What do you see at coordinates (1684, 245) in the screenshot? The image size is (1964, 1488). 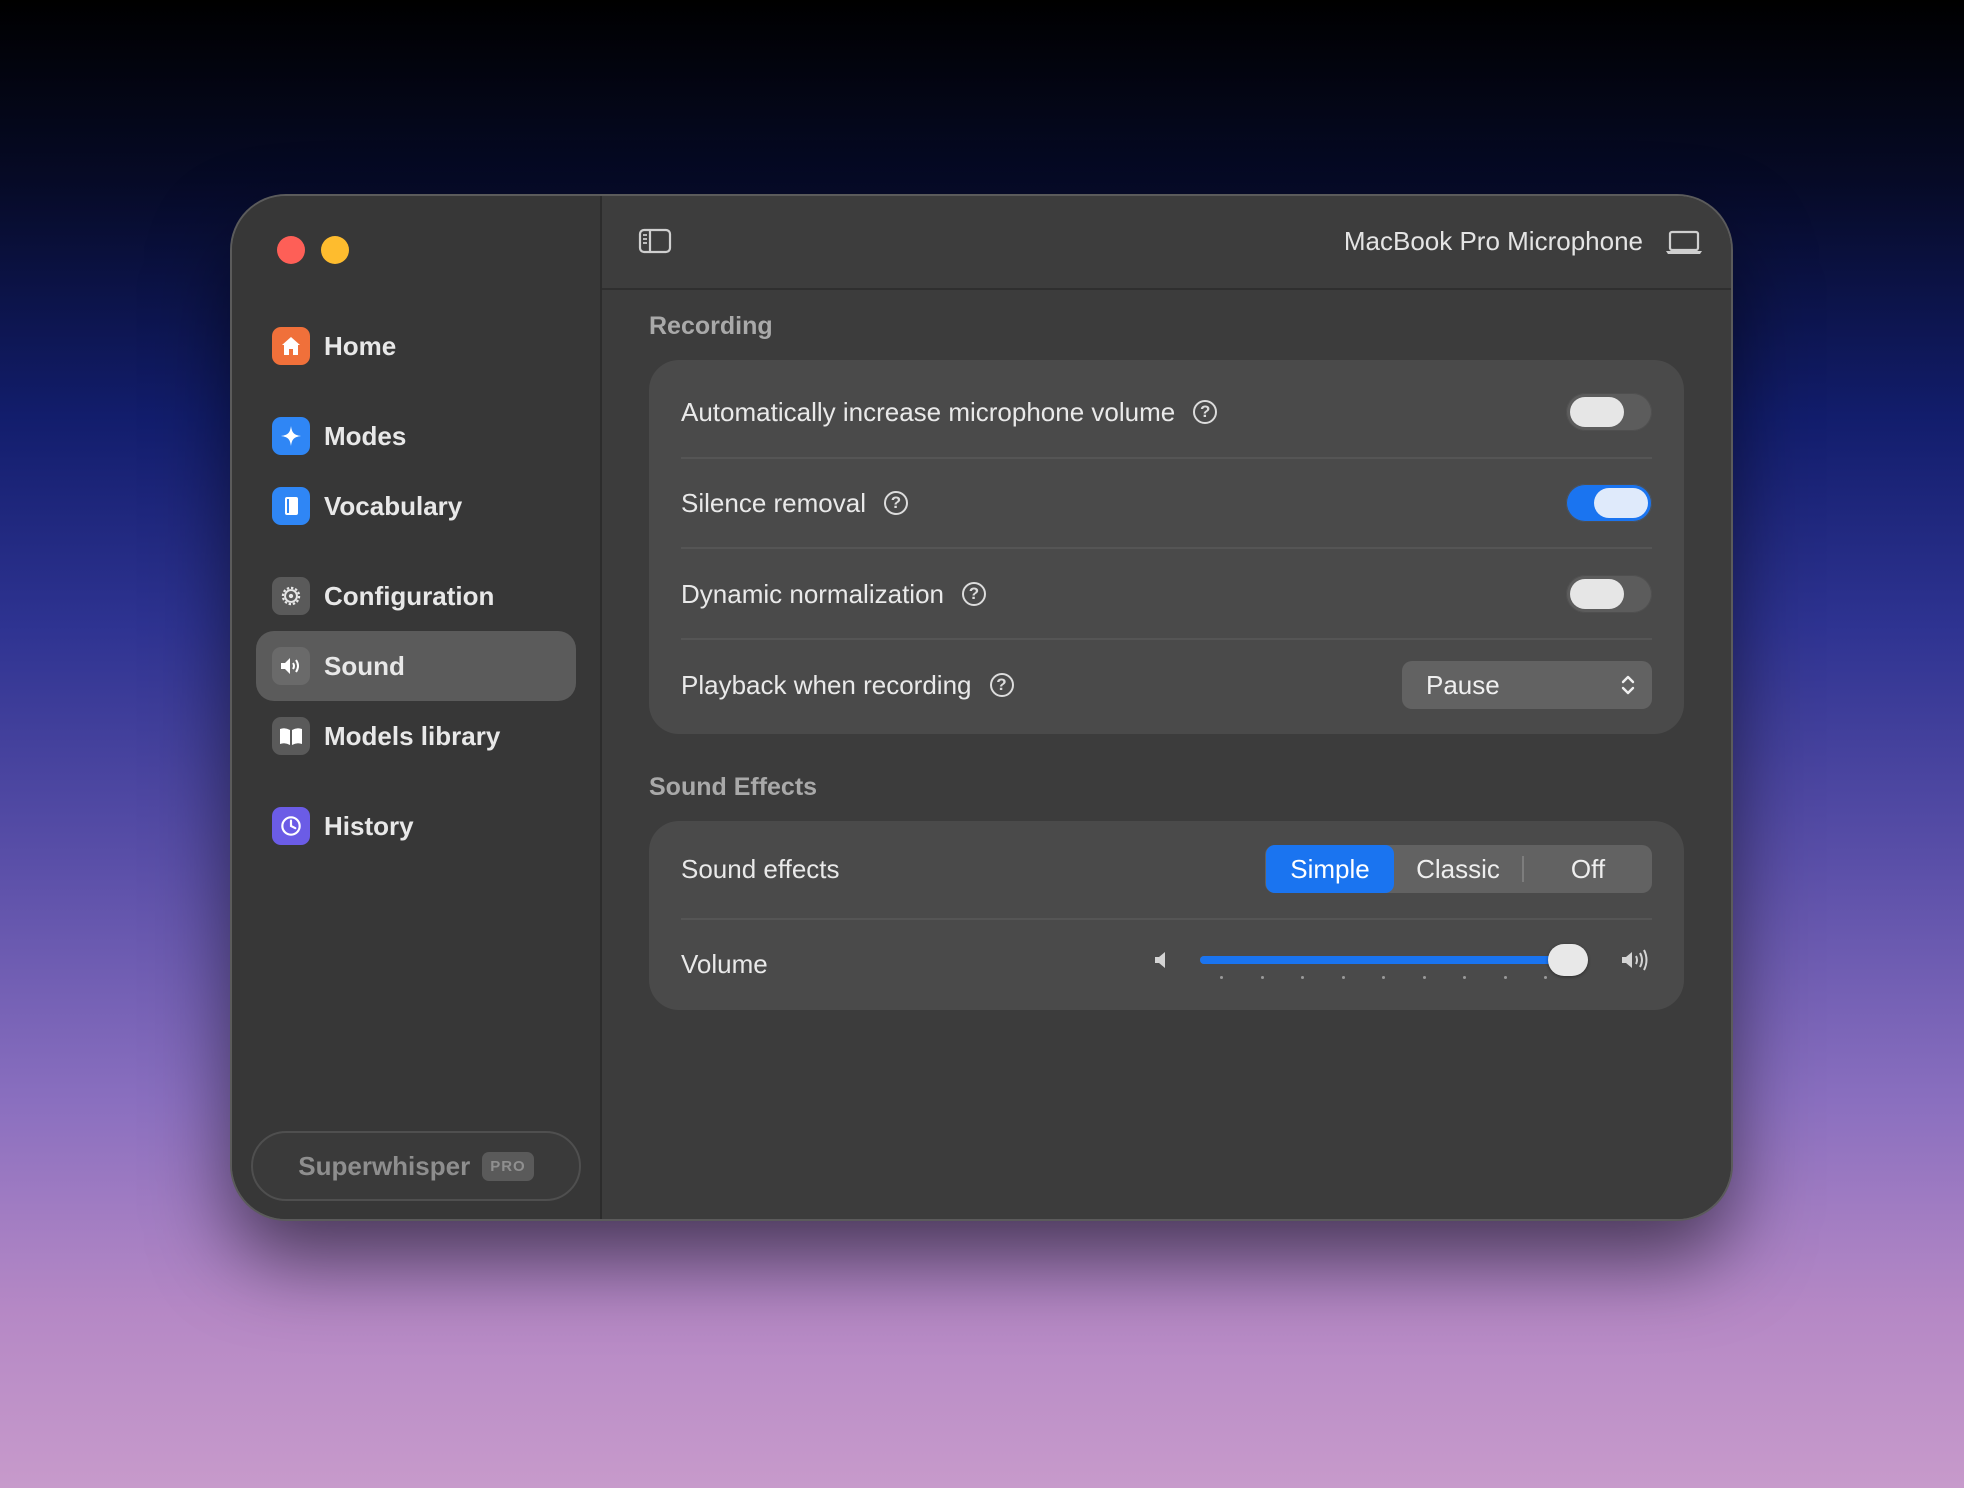 I see `laptop-icon` at bounding box center [1684, 245].